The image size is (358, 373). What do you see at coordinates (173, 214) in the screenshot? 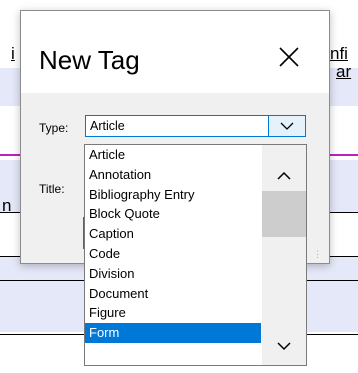
I see `dropdown-option: Block Quote` at bounding box center [173, 214].